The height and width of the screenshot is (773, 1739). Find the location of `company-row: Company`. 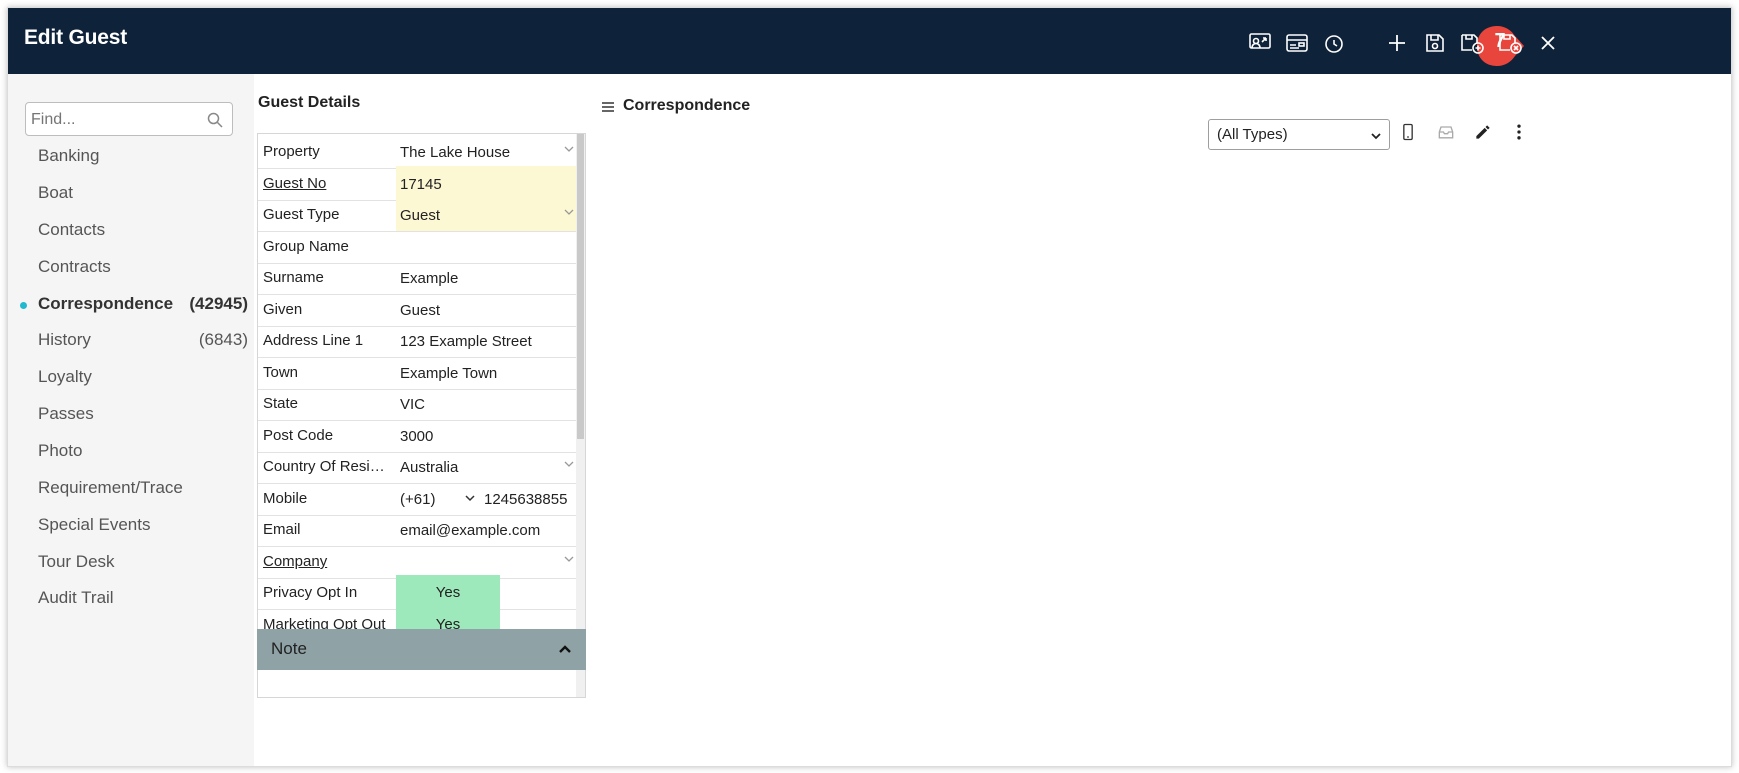

company-row: Company is located at coordinates (417, 561).